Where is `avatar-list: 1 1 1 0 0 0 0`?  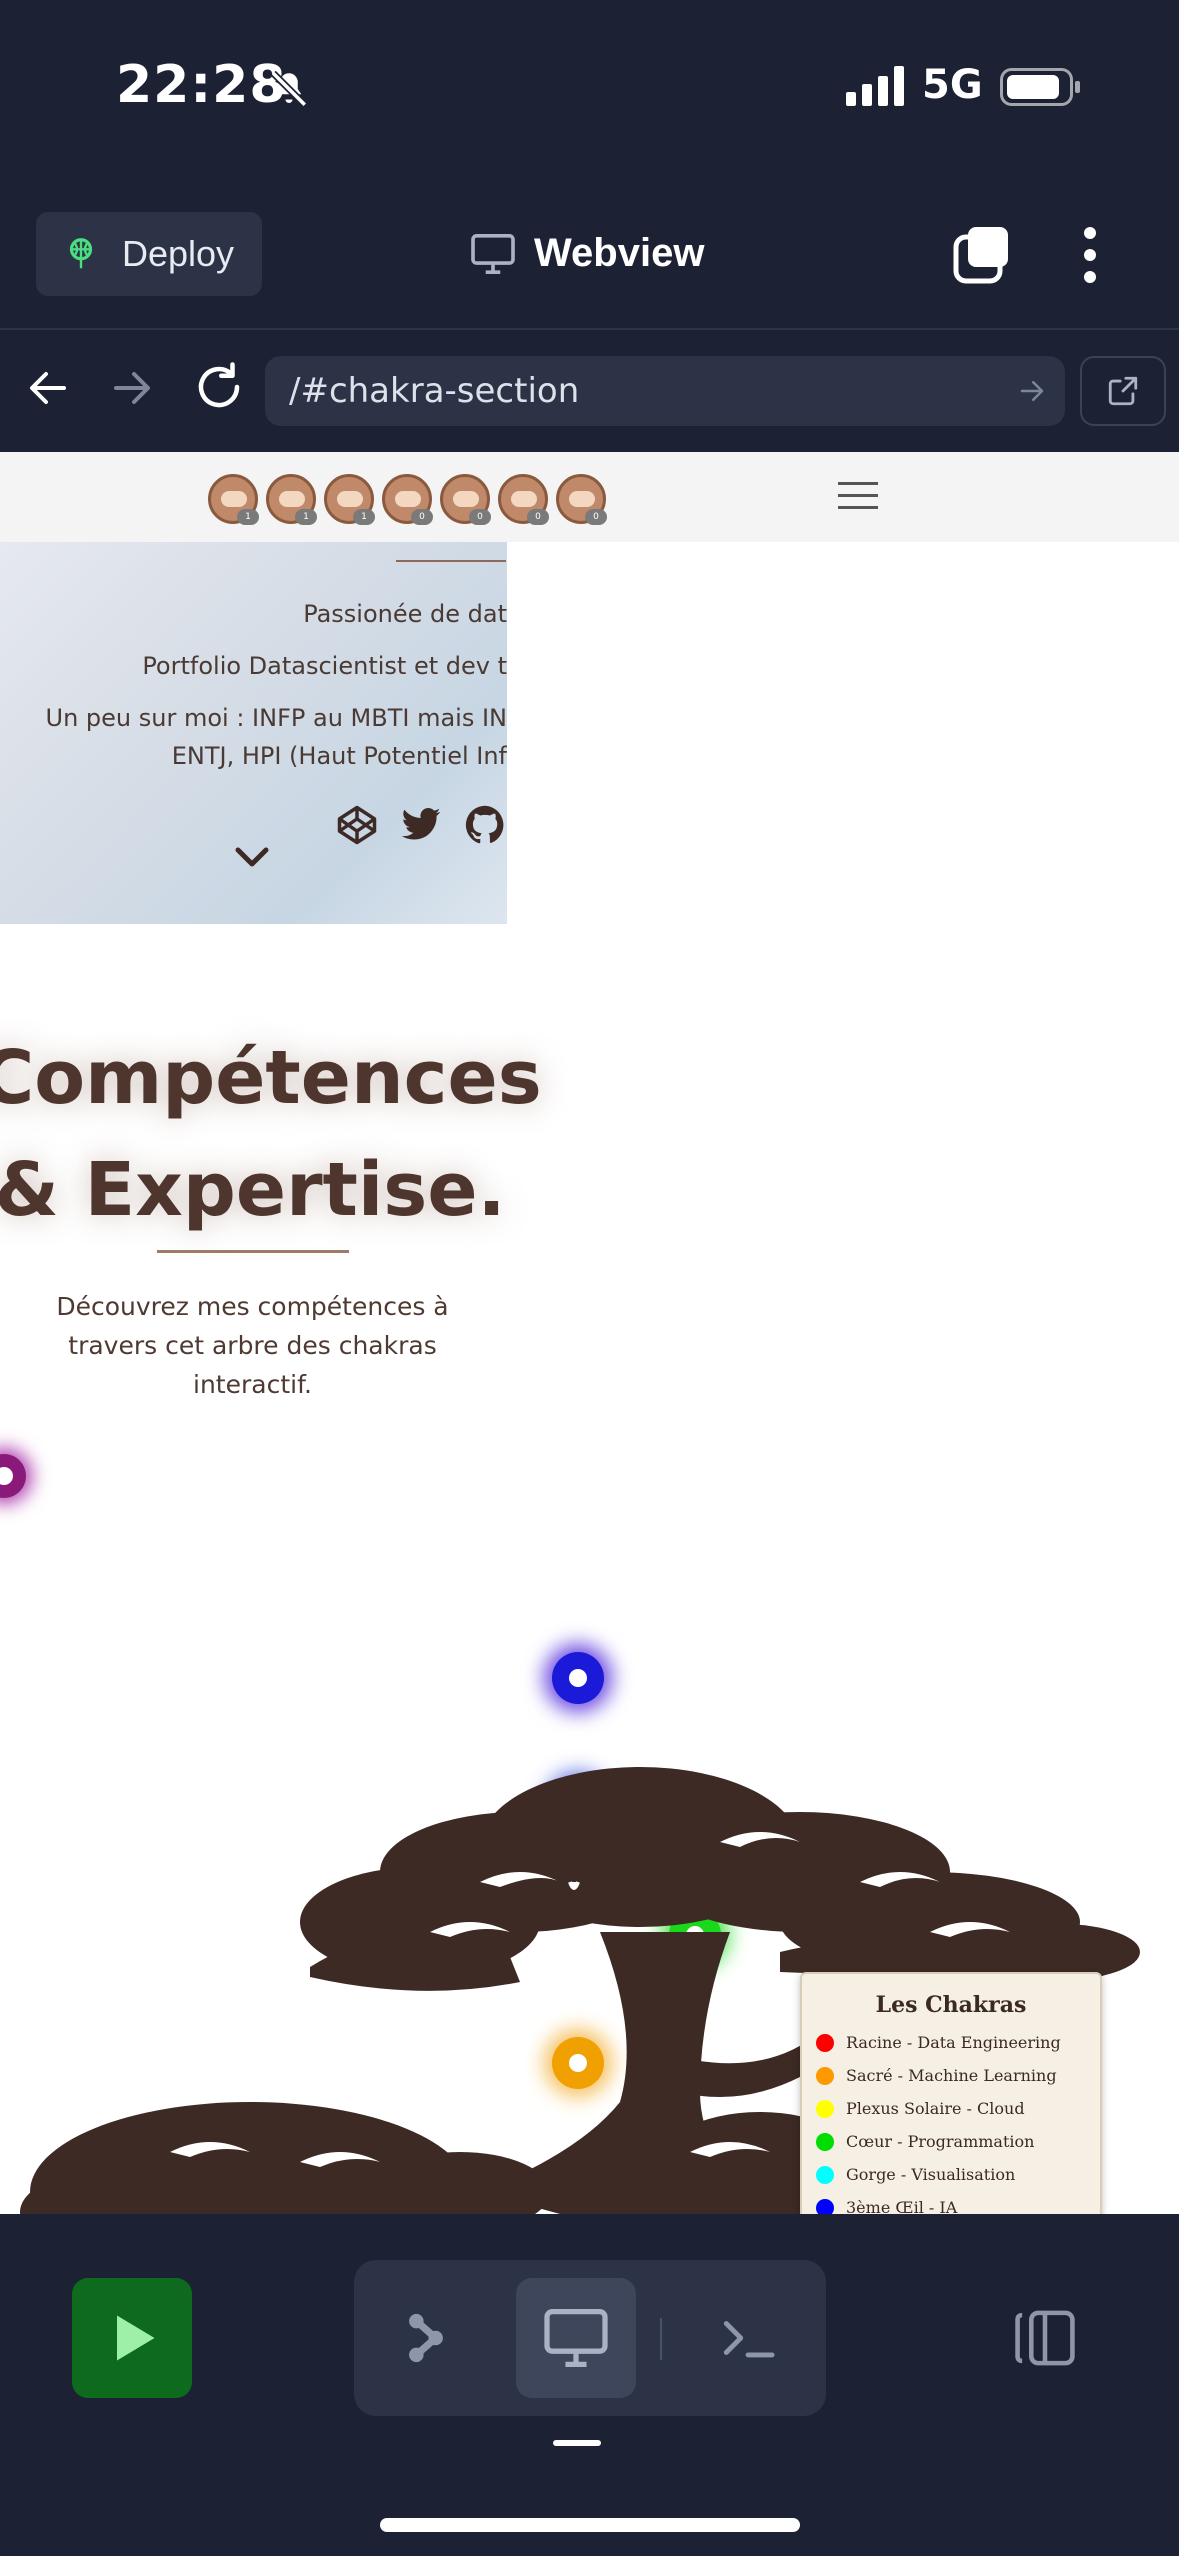
avatar-list: 1 1 1 0 0 0 0 is located at coordinates (407, 499).